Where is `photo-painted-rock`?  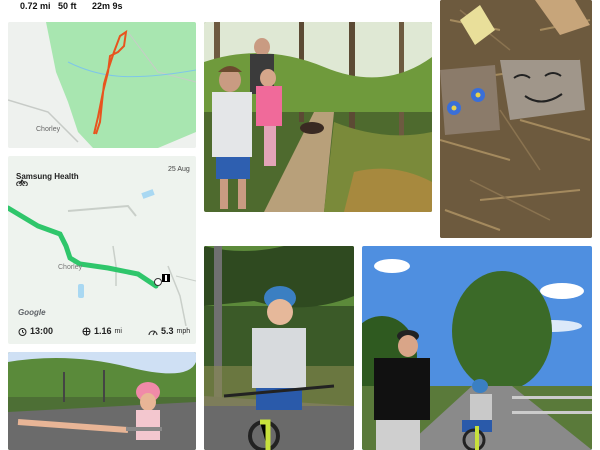
photo-painted-rock is located at coordinates (516, 119).